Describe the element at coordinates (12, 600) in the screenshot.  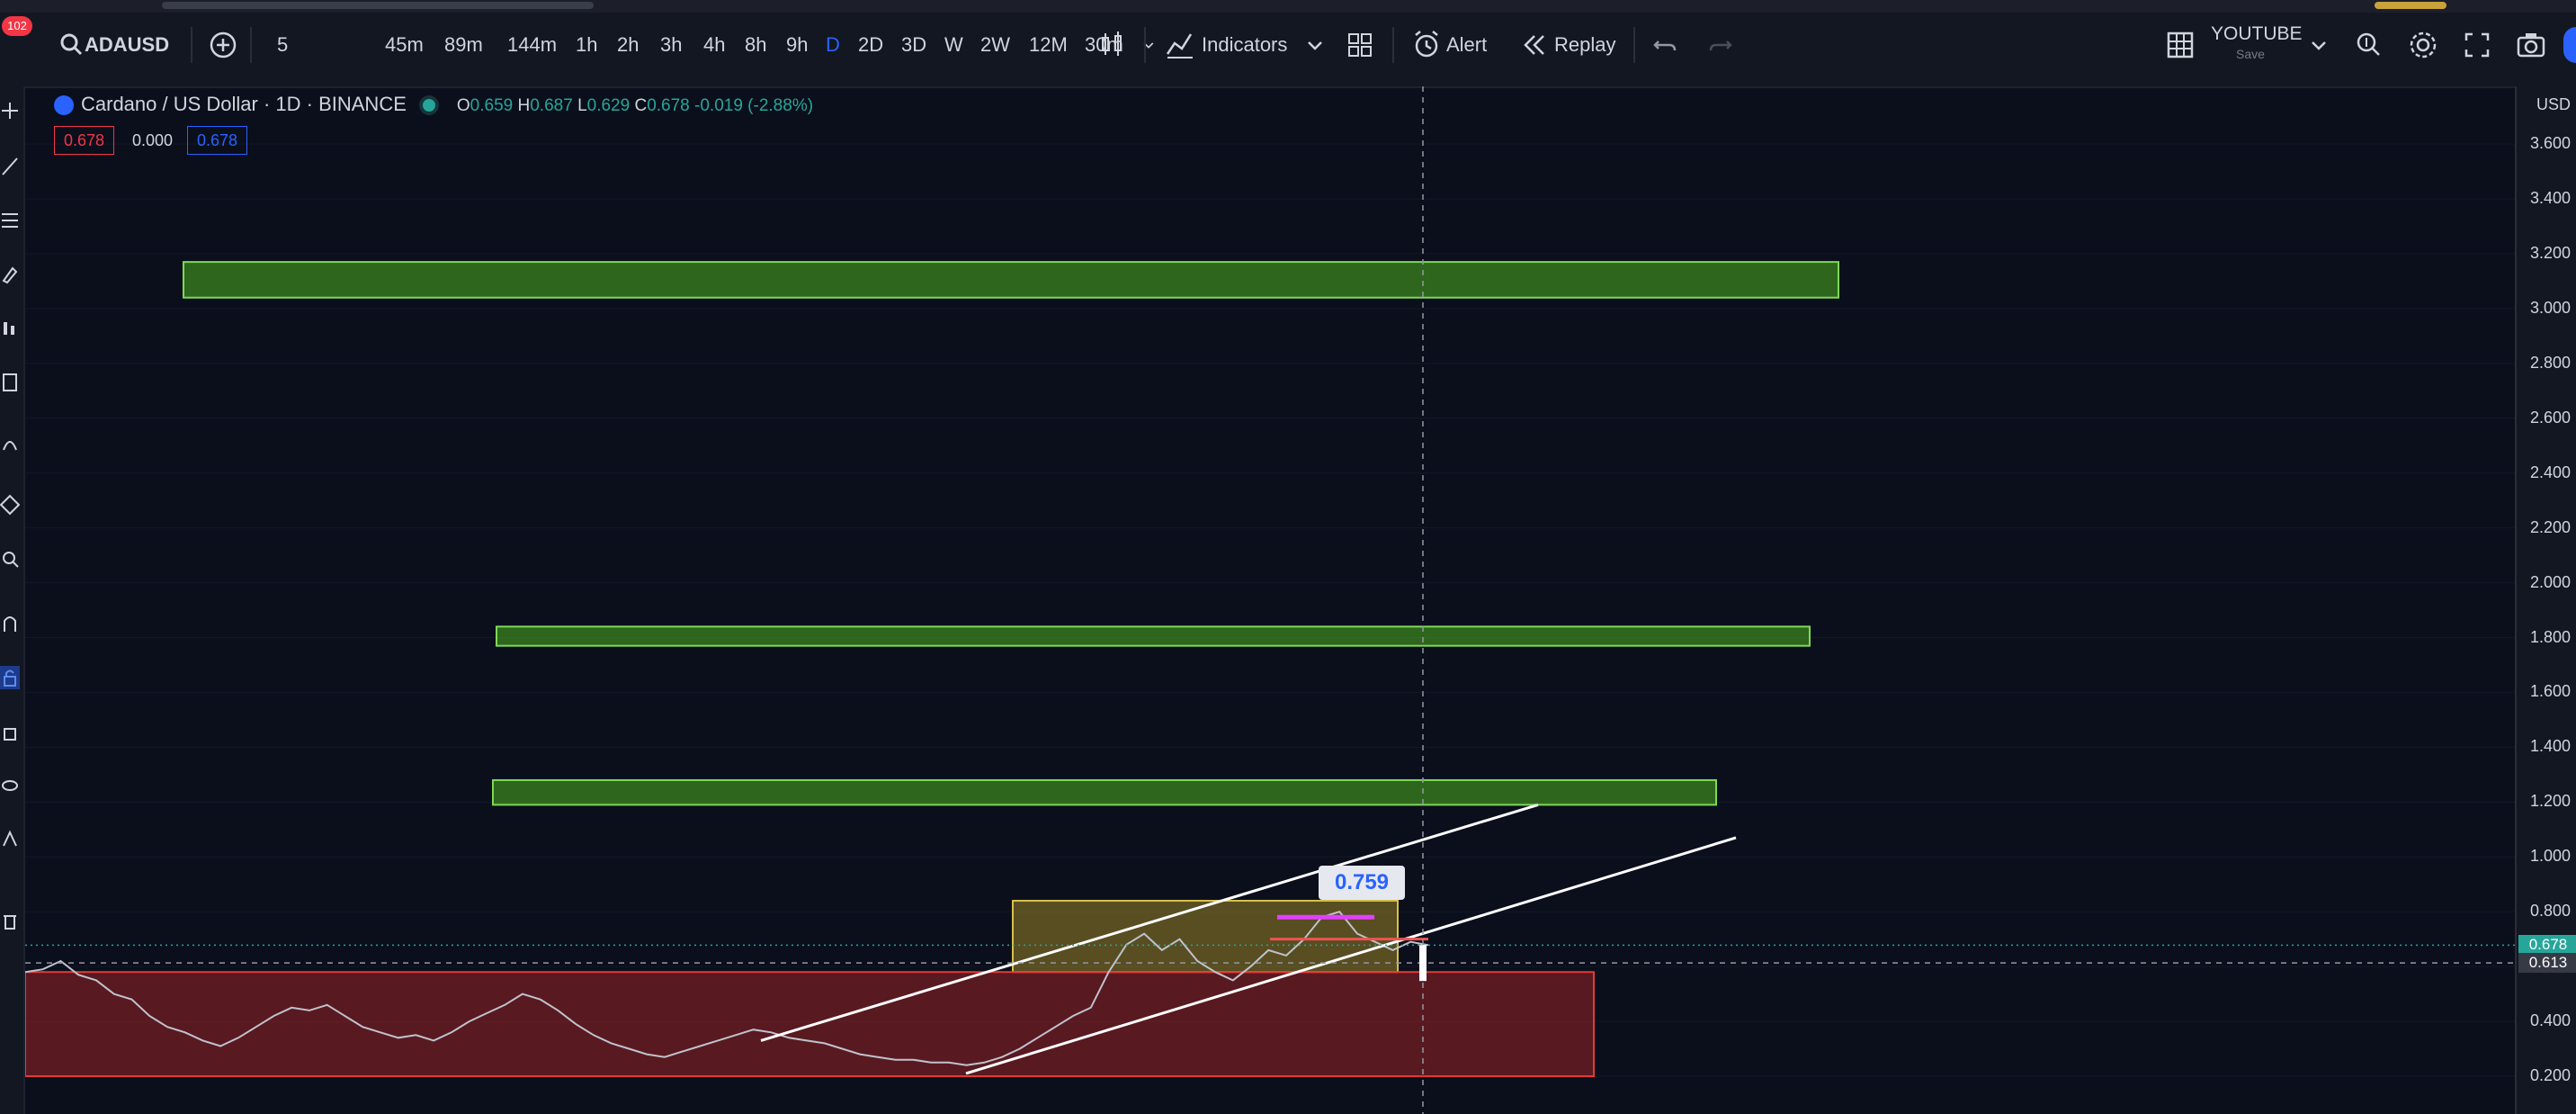
I see `drawing-toolbar` at that location.